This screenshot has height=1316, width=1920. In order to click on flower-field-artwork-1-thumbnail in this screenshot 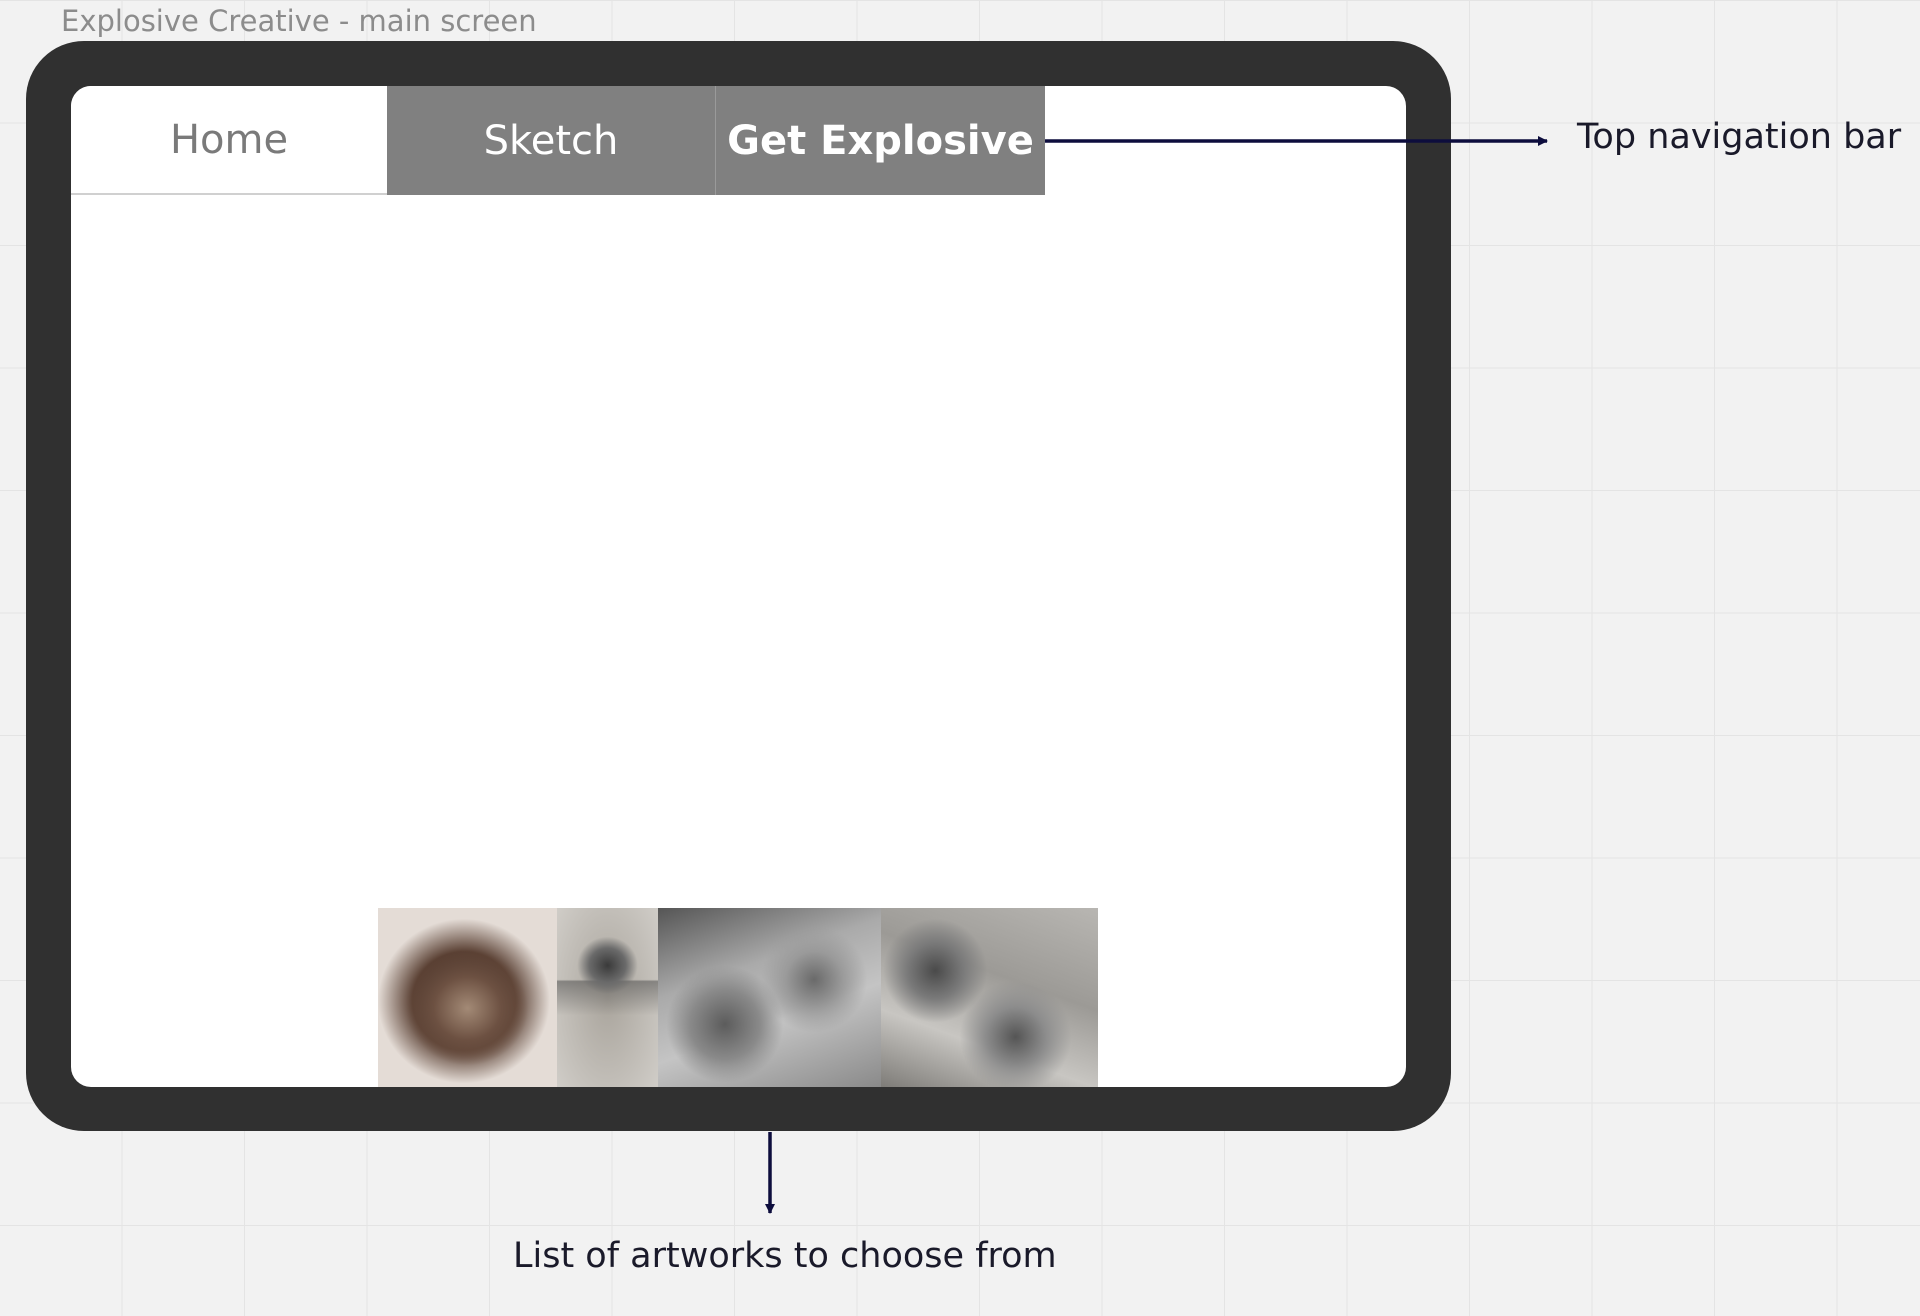, I will do `click(769, 997)`.